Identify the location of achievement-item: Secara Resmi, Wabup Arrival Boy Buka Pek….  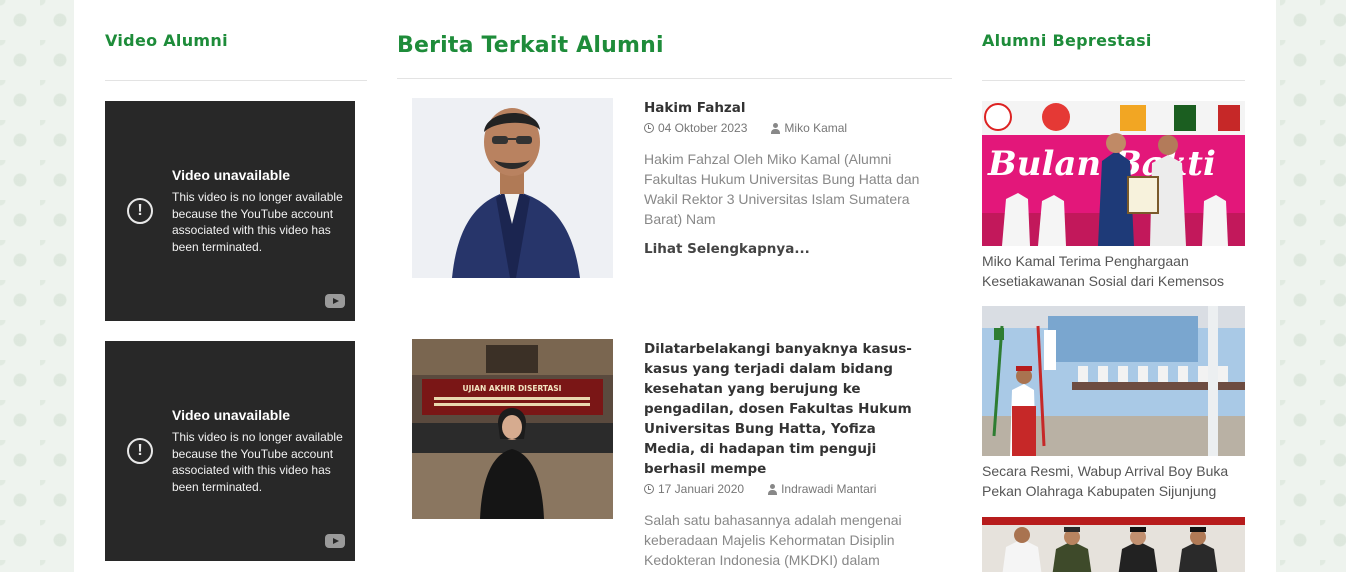
(1113, 403).